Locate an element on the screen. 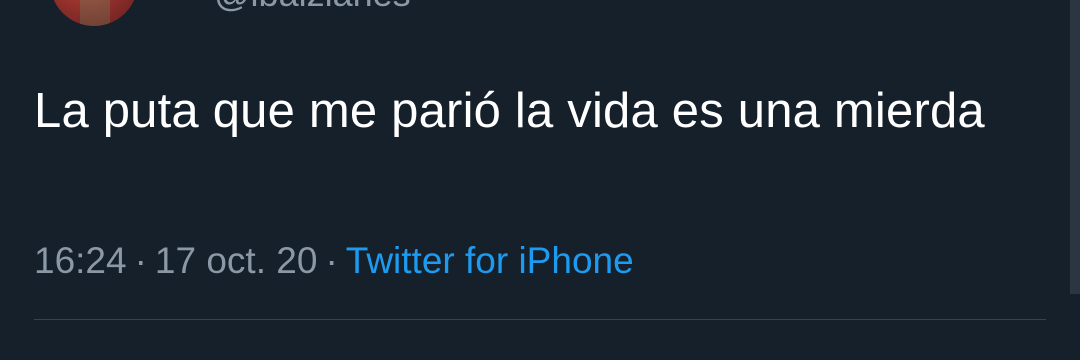 This screenshot has width=1080, height=360. author-handle: @ibaizlanes is located at coordinates (312, 6).